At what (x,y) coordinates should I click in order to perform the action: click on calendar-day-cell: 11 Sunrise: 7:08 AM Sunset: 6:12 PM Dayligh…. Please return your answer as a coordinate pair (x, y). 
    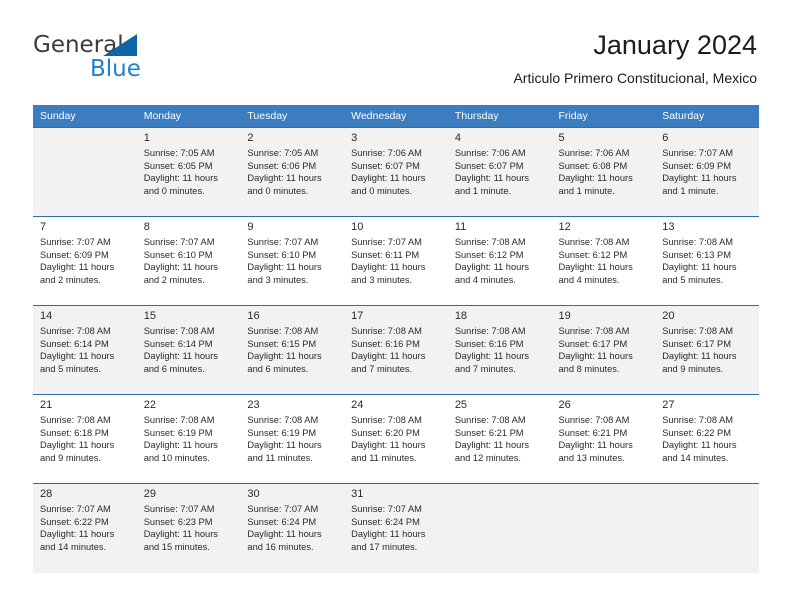
    Looking at the image, I should click on (499, 261).